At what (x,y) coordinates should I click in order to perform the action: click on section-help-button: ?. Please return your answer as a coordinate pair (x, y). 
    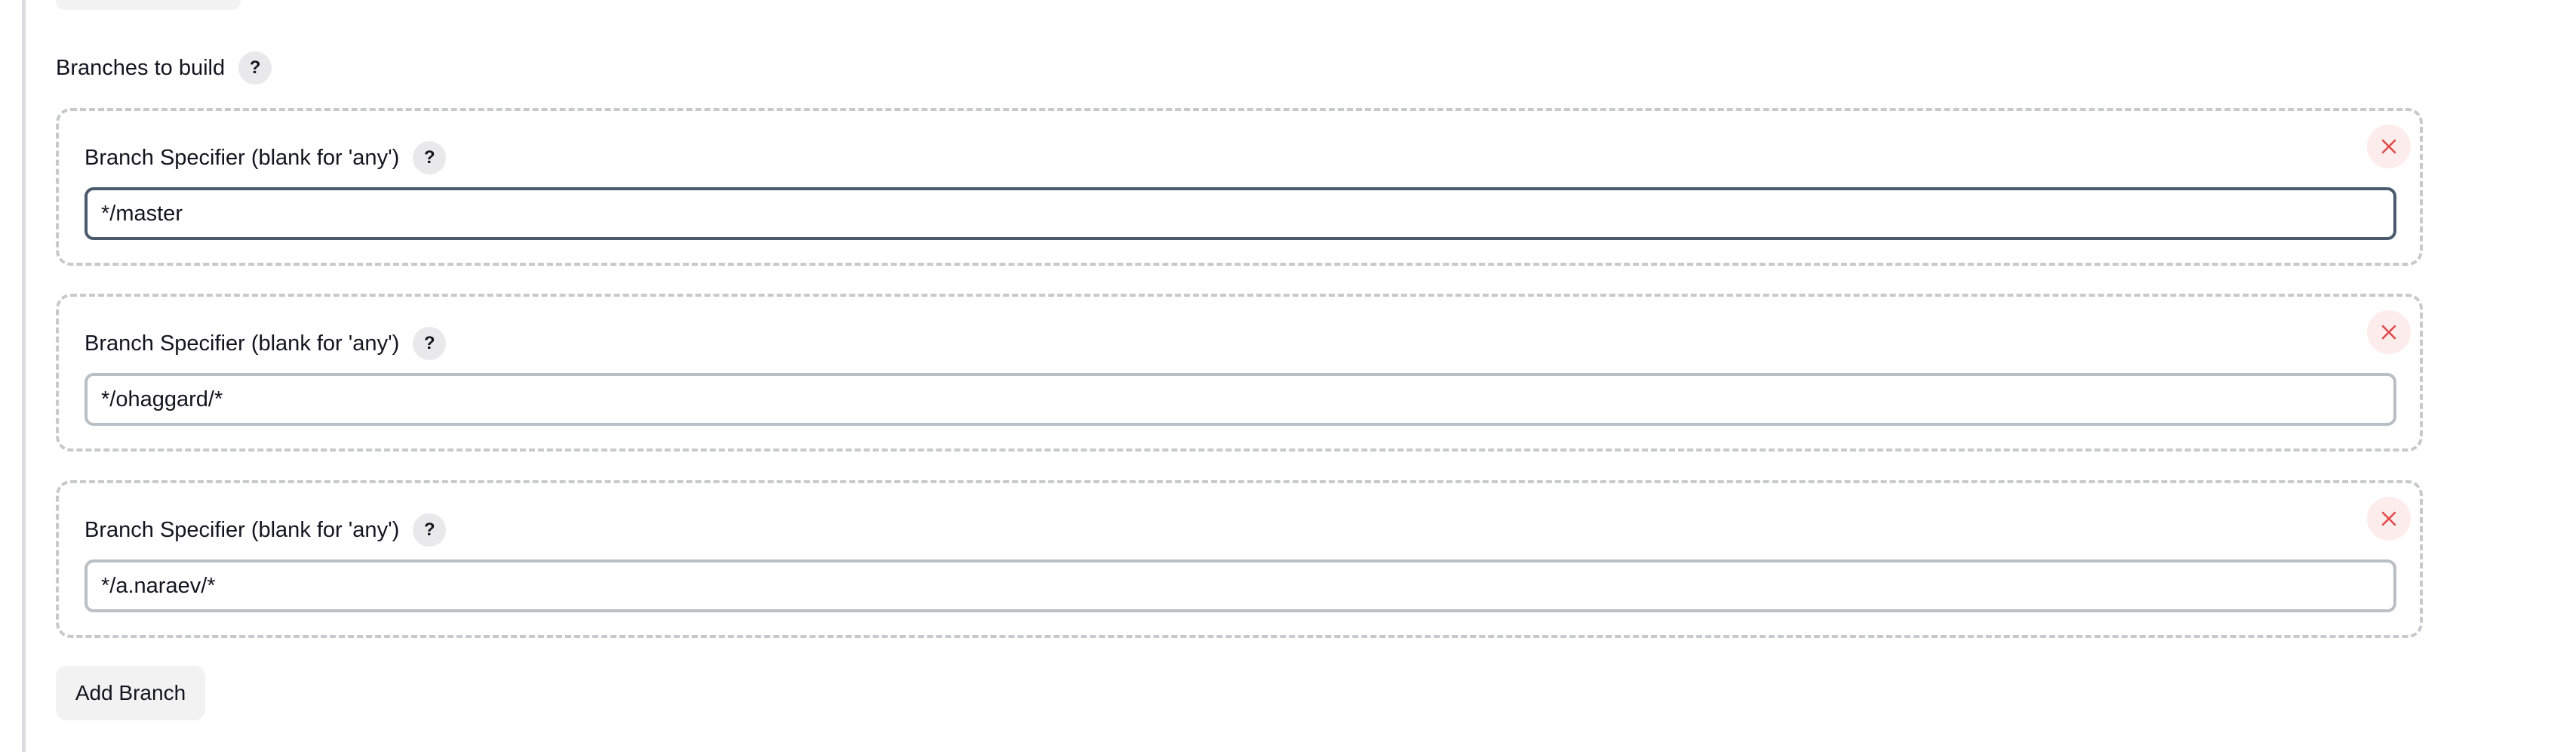
    Looking at the image, I should click on (255, 68).